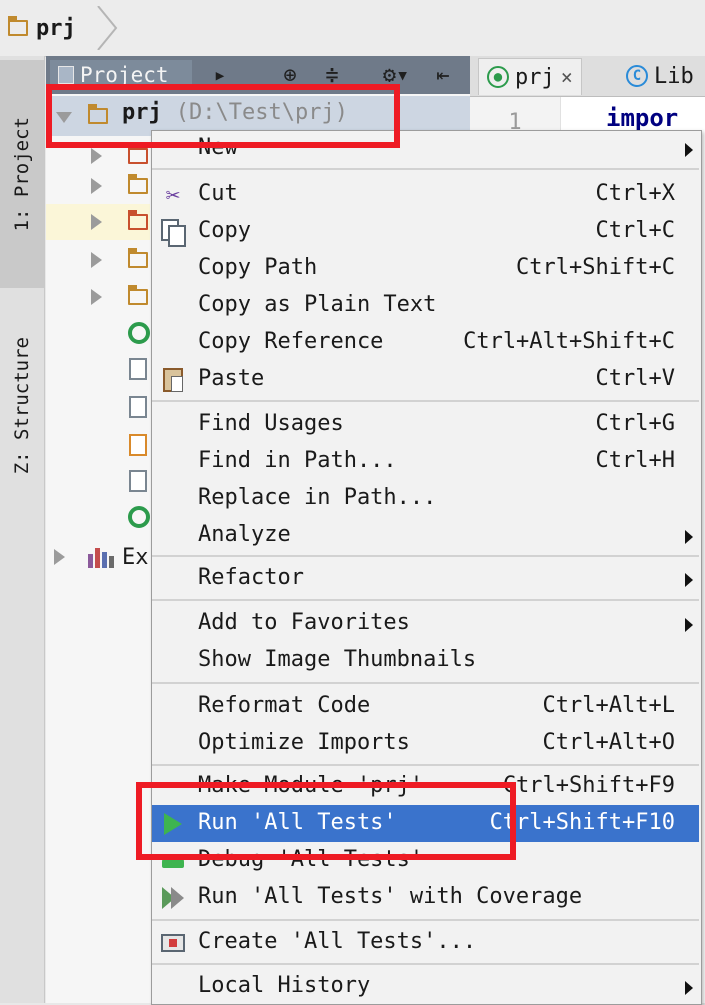 Image resolution: width=705 pixels, height=1005 pixels. I want to click on menu-item-run-with-coverage: Run 'All Tests' with Coverage, so click(425, 897).